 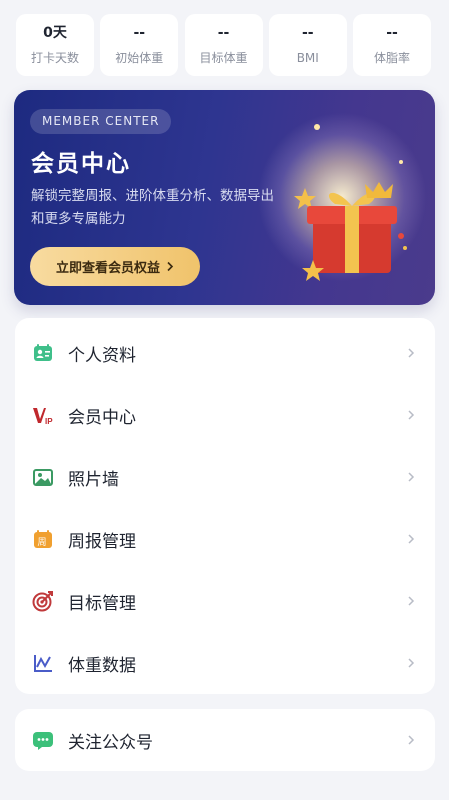 What do you see at coordinates (225, 477) in the screenshot?
I see `menu-item-photo-wall: 照片墙` at bounding box center [225, 477].